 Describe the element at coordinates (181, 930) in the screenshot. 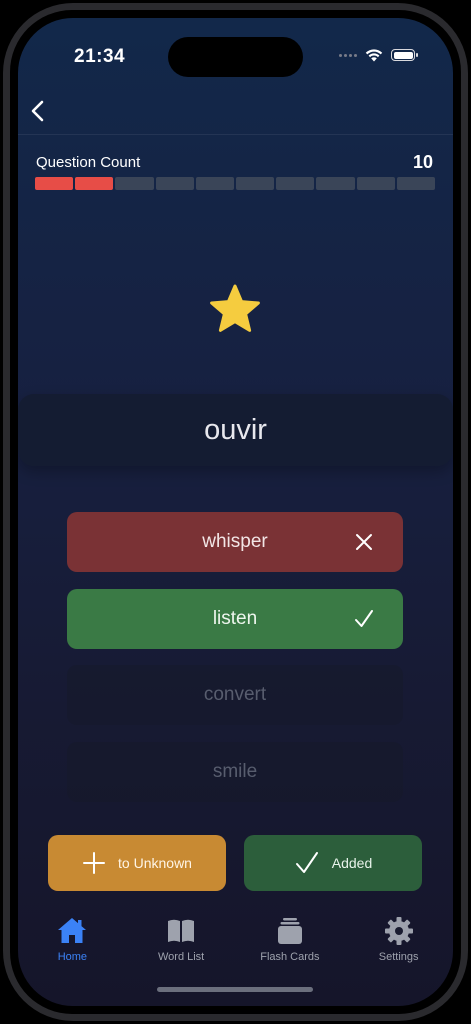

I see `book-icon` at that location.